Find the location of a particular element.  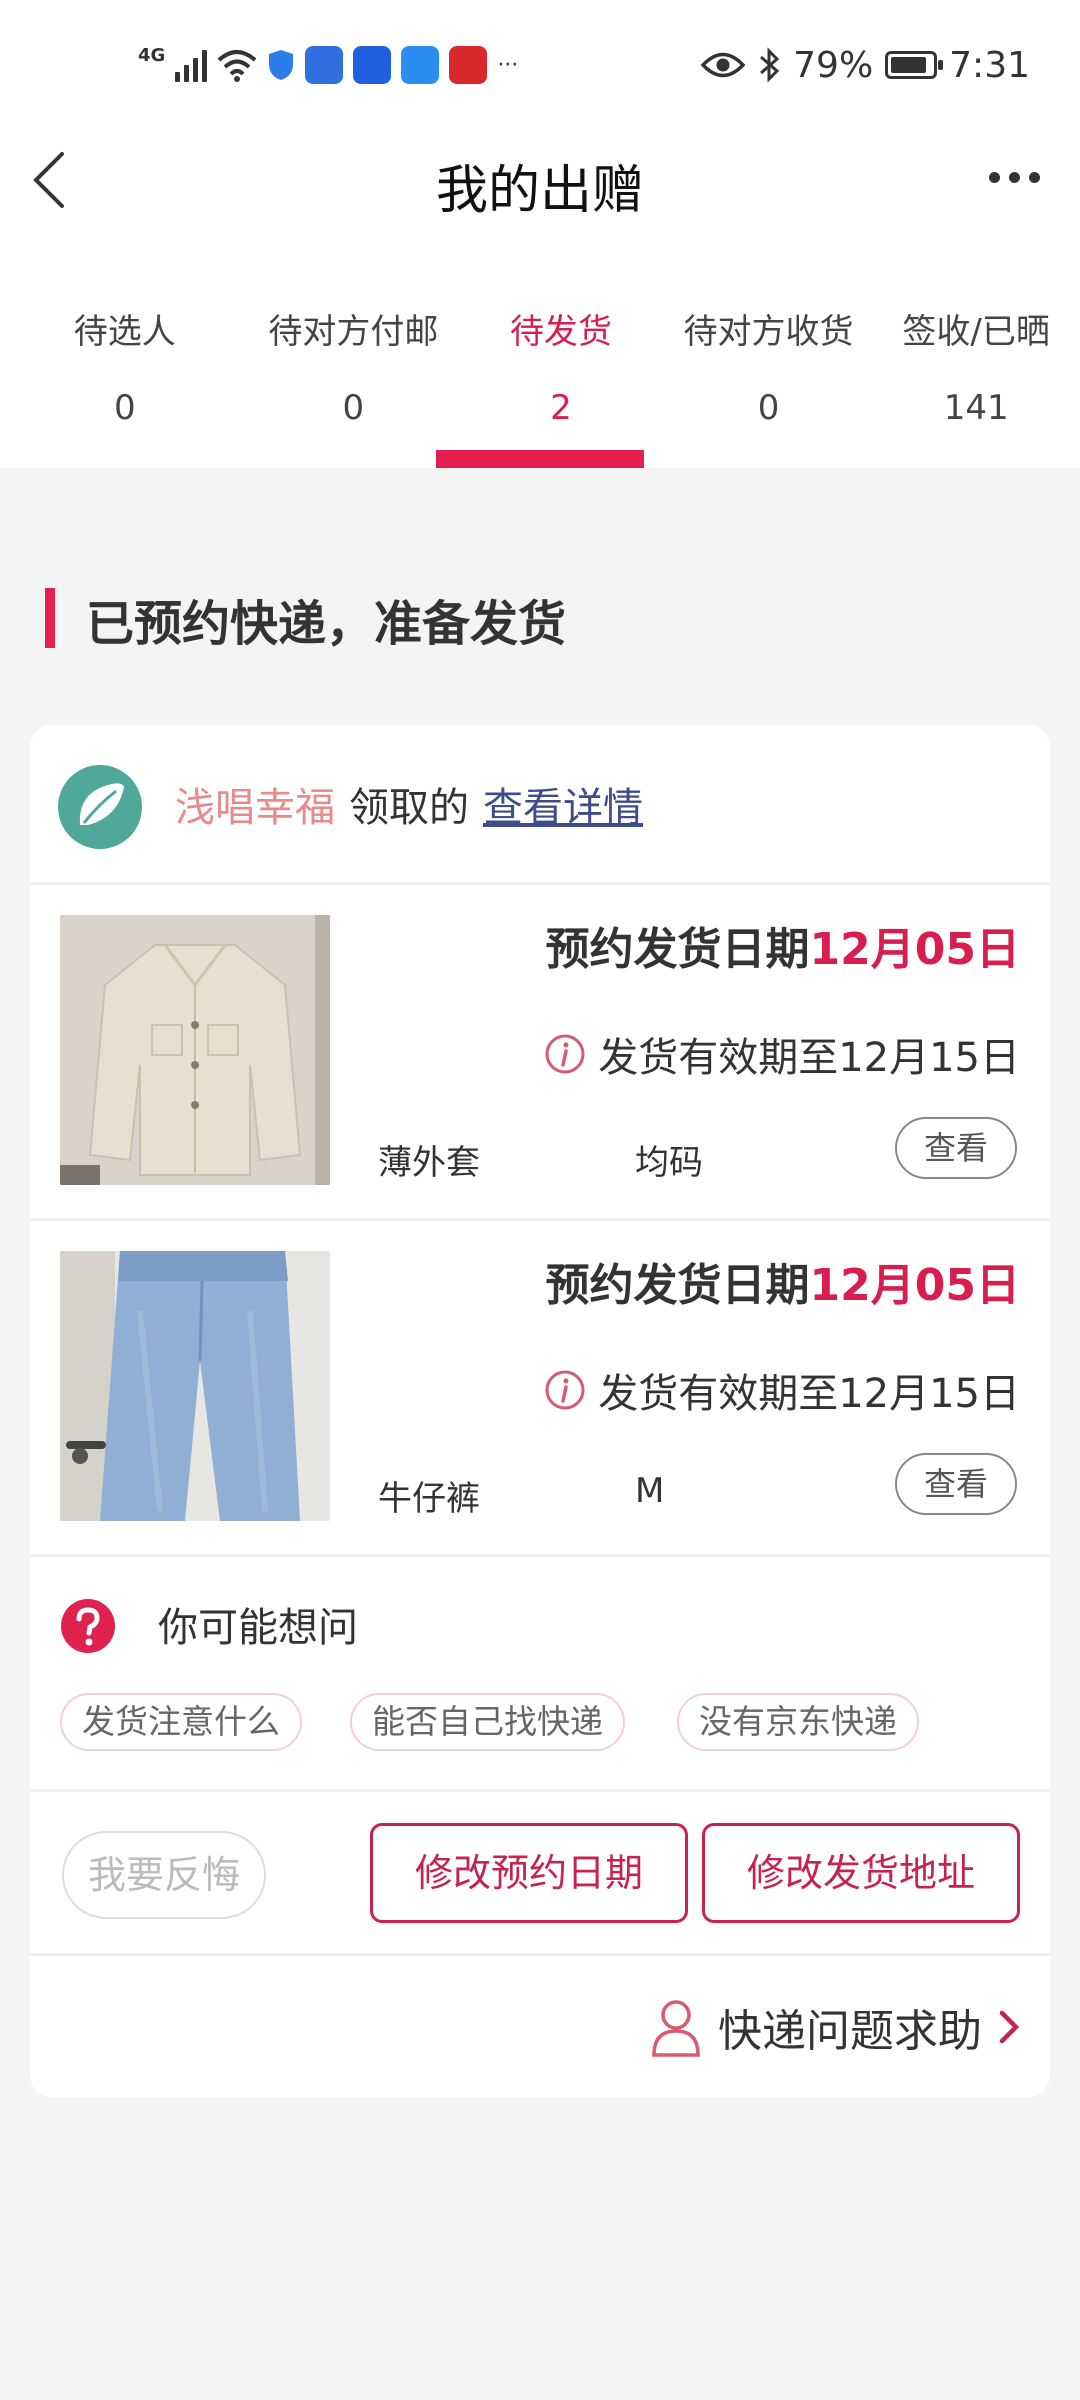

tab-count: 2 is located at coordinates (561, 408).